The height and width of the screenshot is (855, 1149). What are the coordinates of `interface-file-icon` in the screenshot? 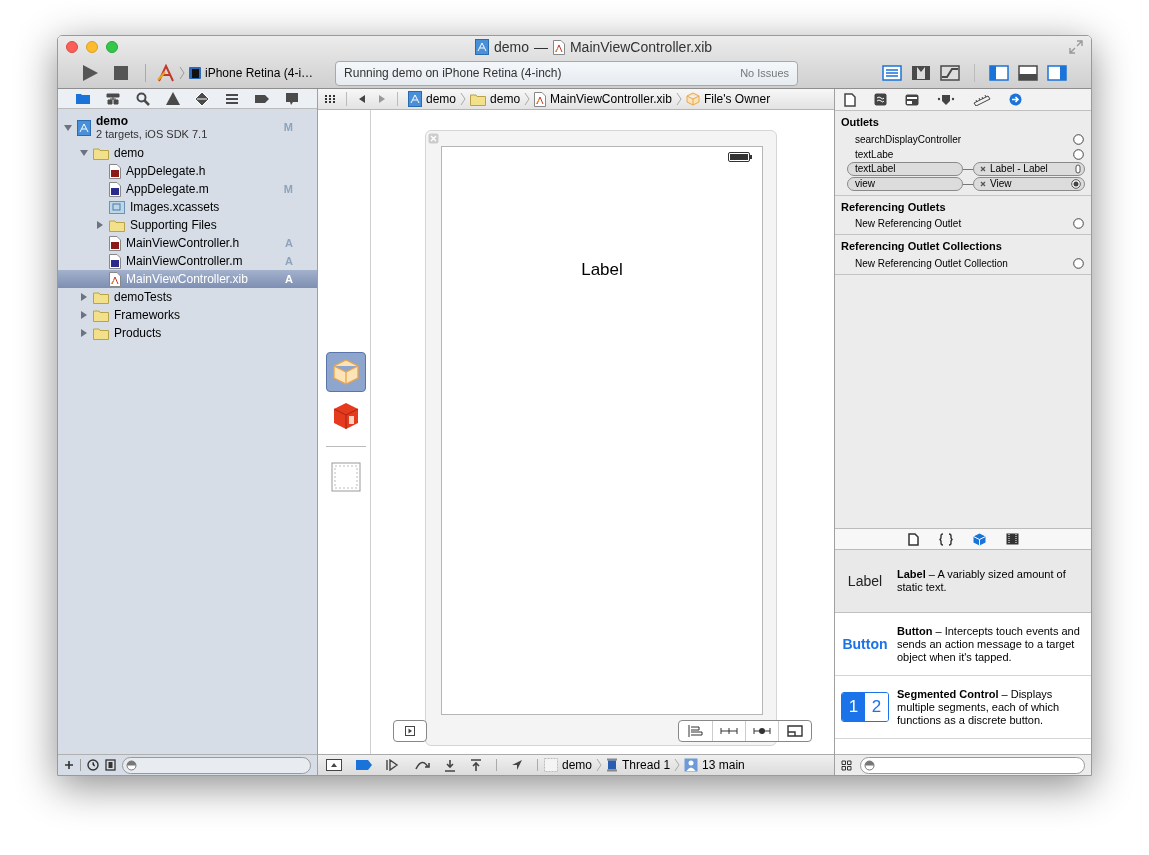 It's located at (558, 47).